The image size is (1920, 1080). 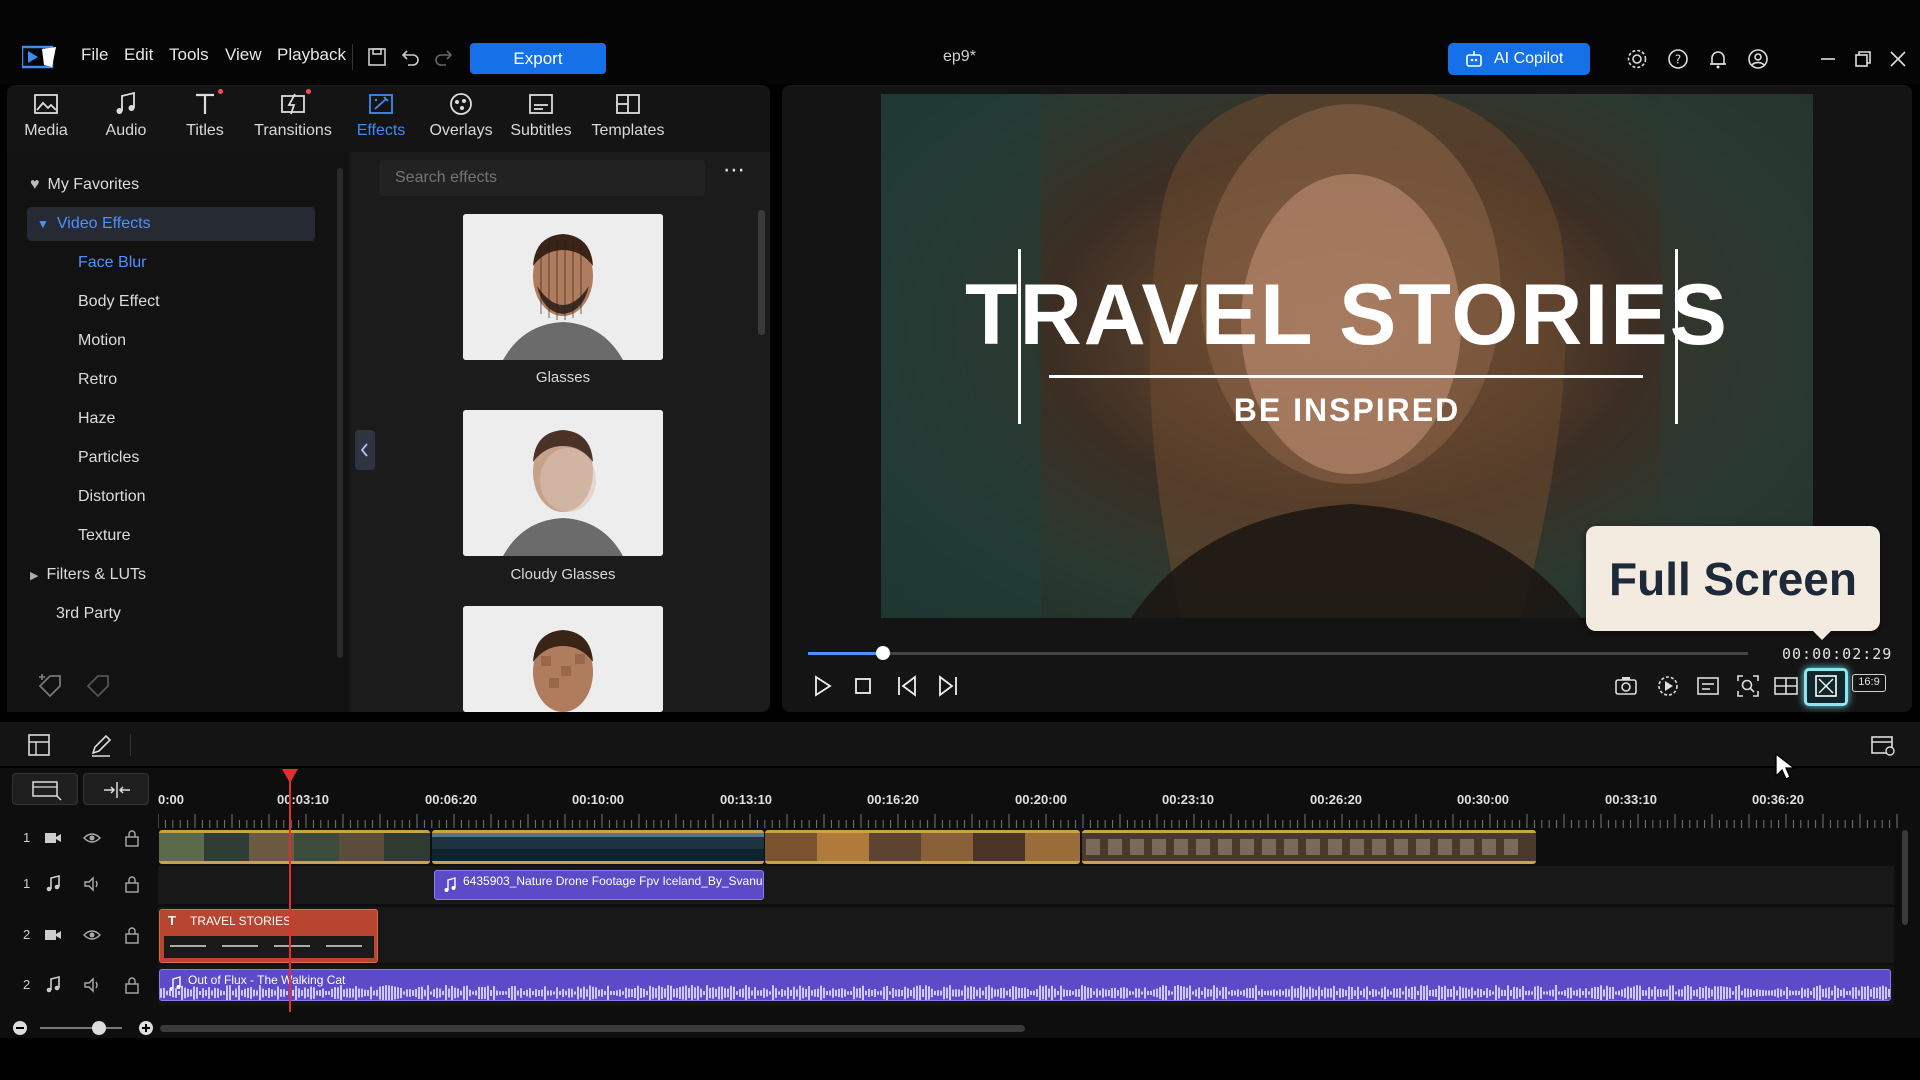 What do you see at coordinates (104, 536) in the screenshot?
I see `category-texture: Texture` at bounding box center [104, 536].